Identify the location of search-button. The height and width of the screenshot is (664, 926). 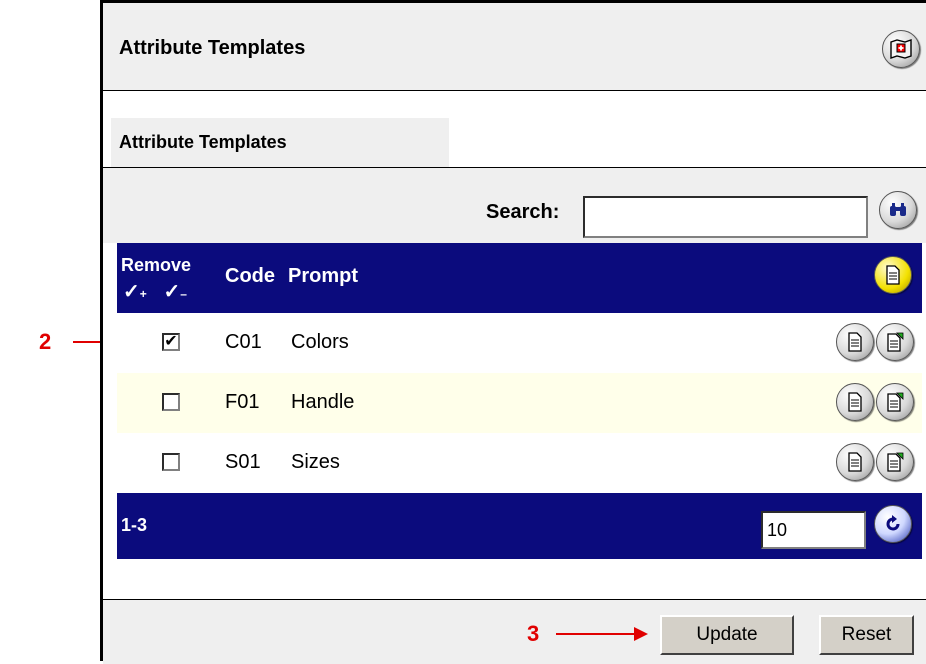
(898, 210).